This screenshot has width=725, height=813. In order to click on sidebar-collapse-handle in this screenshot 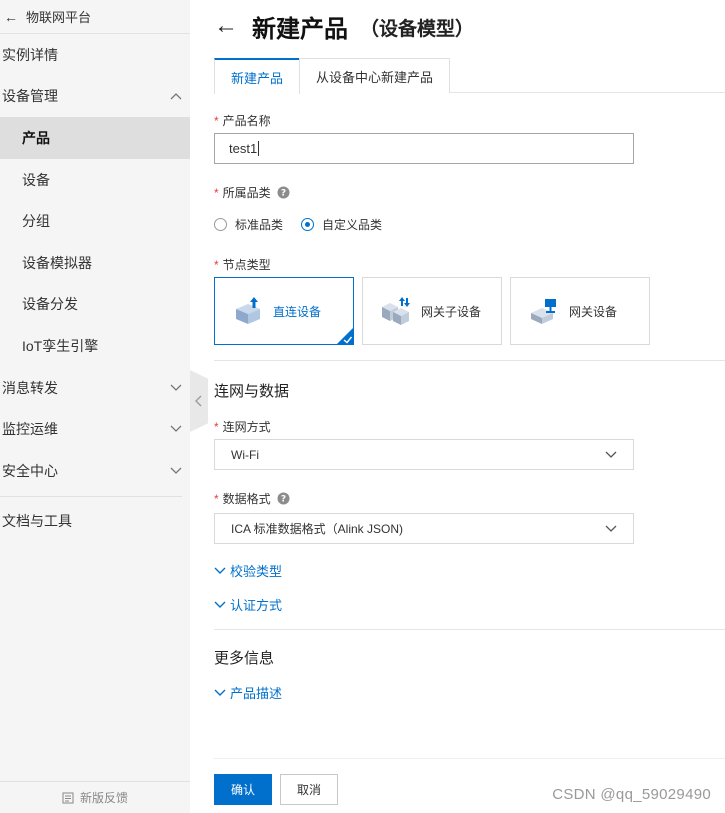, I will do `click(199, 401)`.